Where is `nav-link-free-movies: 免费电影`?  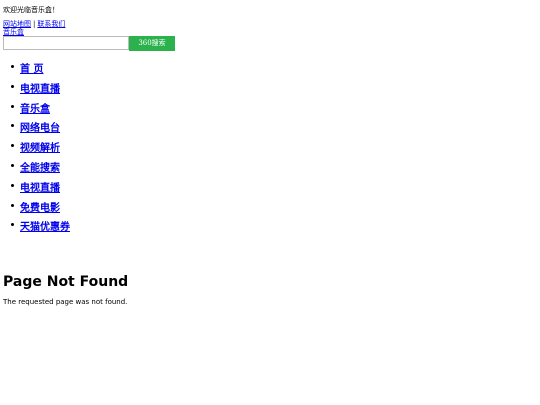
nav-link-free-movies: 免费电影 is located at coordinates (40, 208).